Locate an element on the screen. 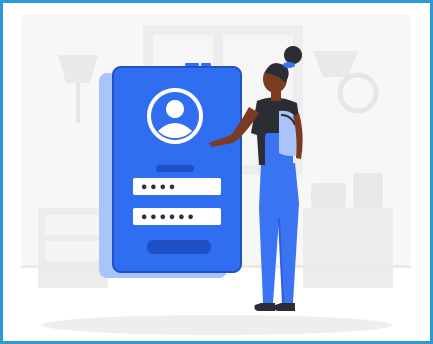  user-avatar-icon is located at coordinates (175, 116).